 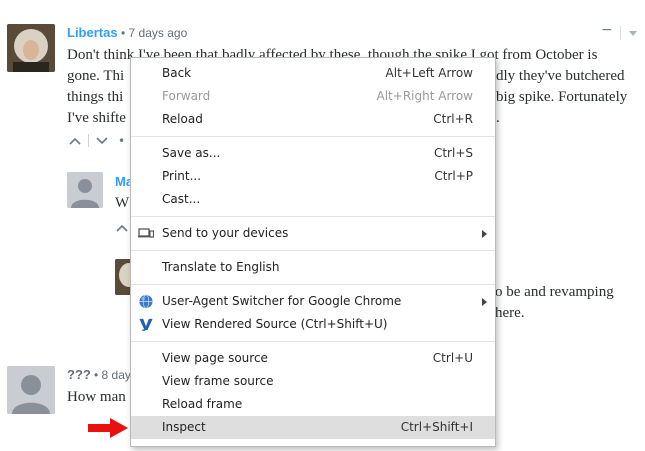 I want to click on comment-body-line: things thi, so click(x=95, y=97).